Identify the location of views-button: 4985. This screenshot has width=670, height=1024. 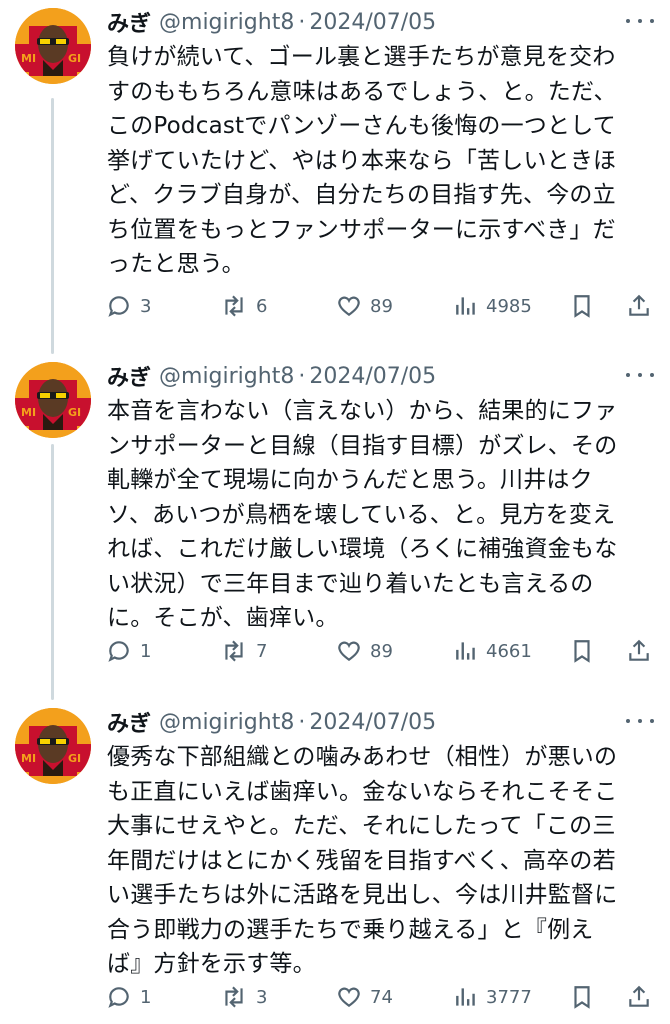
(493, 306).